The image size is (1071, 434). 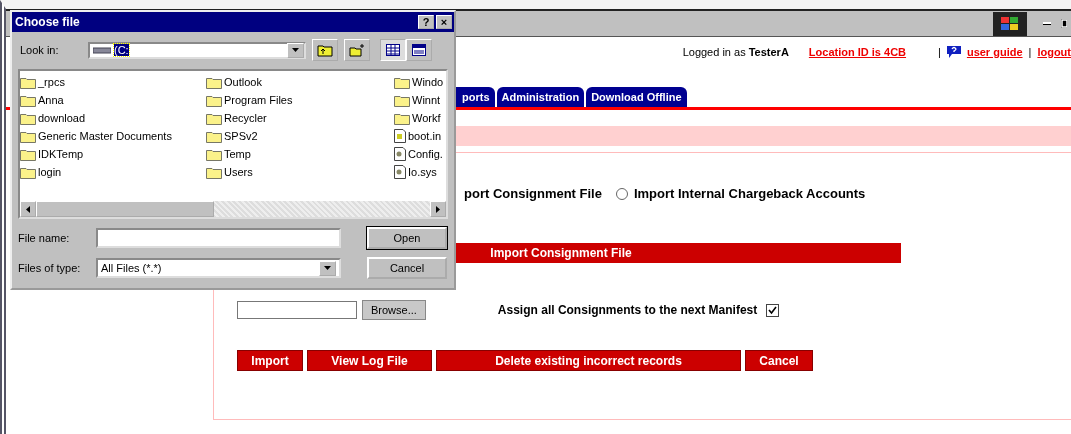 I want to click on scroll-left-button, so click(x=28, y=209).